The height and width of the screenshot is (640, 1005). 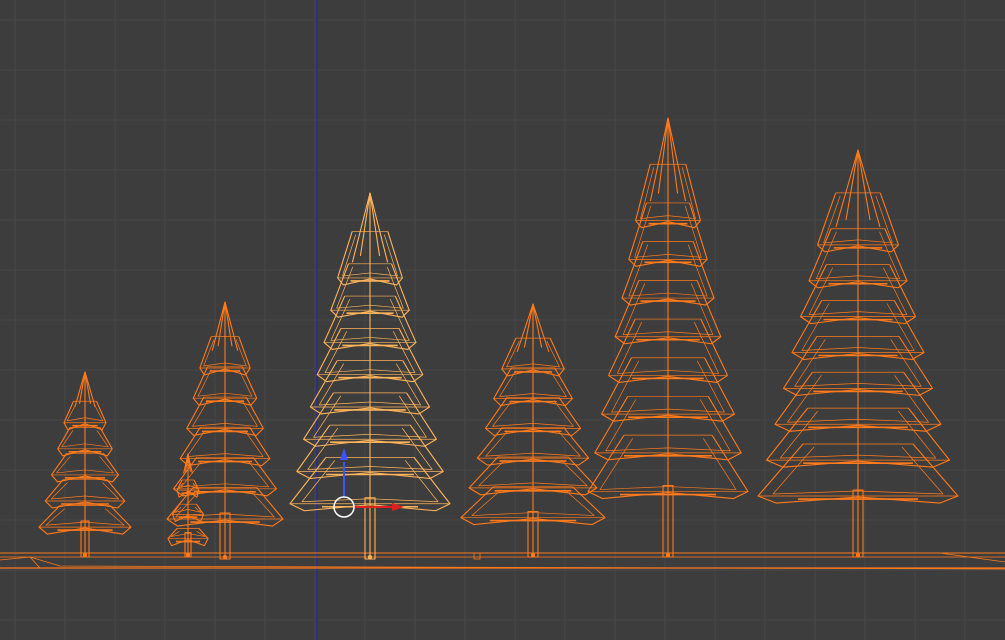 I want to click on gizmo-x-arrow-icon, so click(x=398, y=507).